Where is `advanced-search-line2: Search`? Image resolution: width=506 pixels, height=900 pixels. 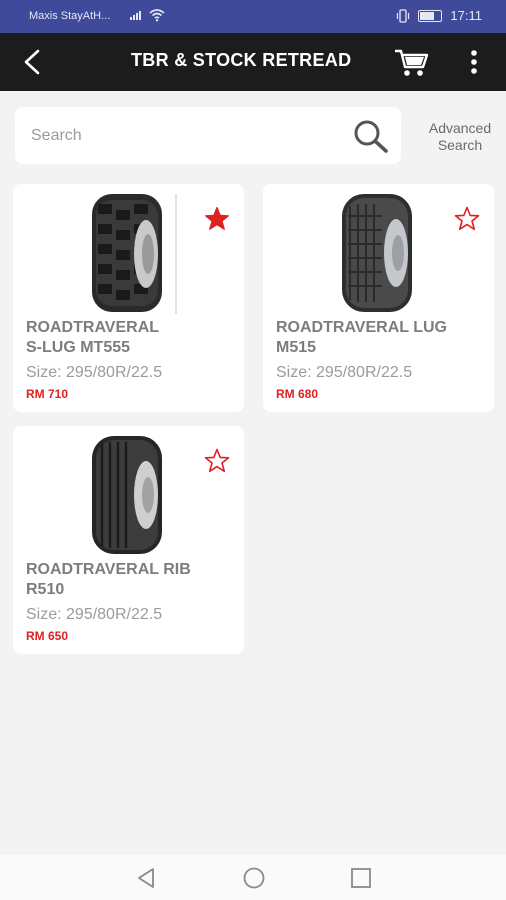
advanced-search-line2: Search is located at coordinates (460, 145).